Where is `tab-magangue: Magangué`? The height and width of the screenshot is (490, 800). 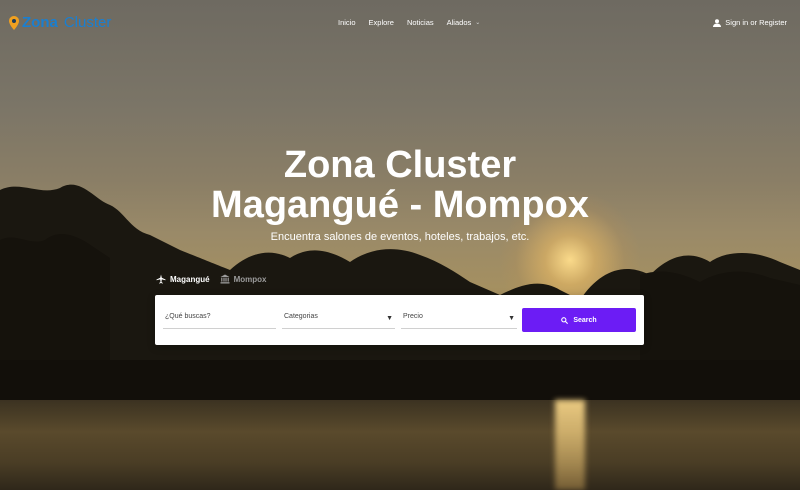
tab-magangue: Magangué is located at coordinates (183, 279).